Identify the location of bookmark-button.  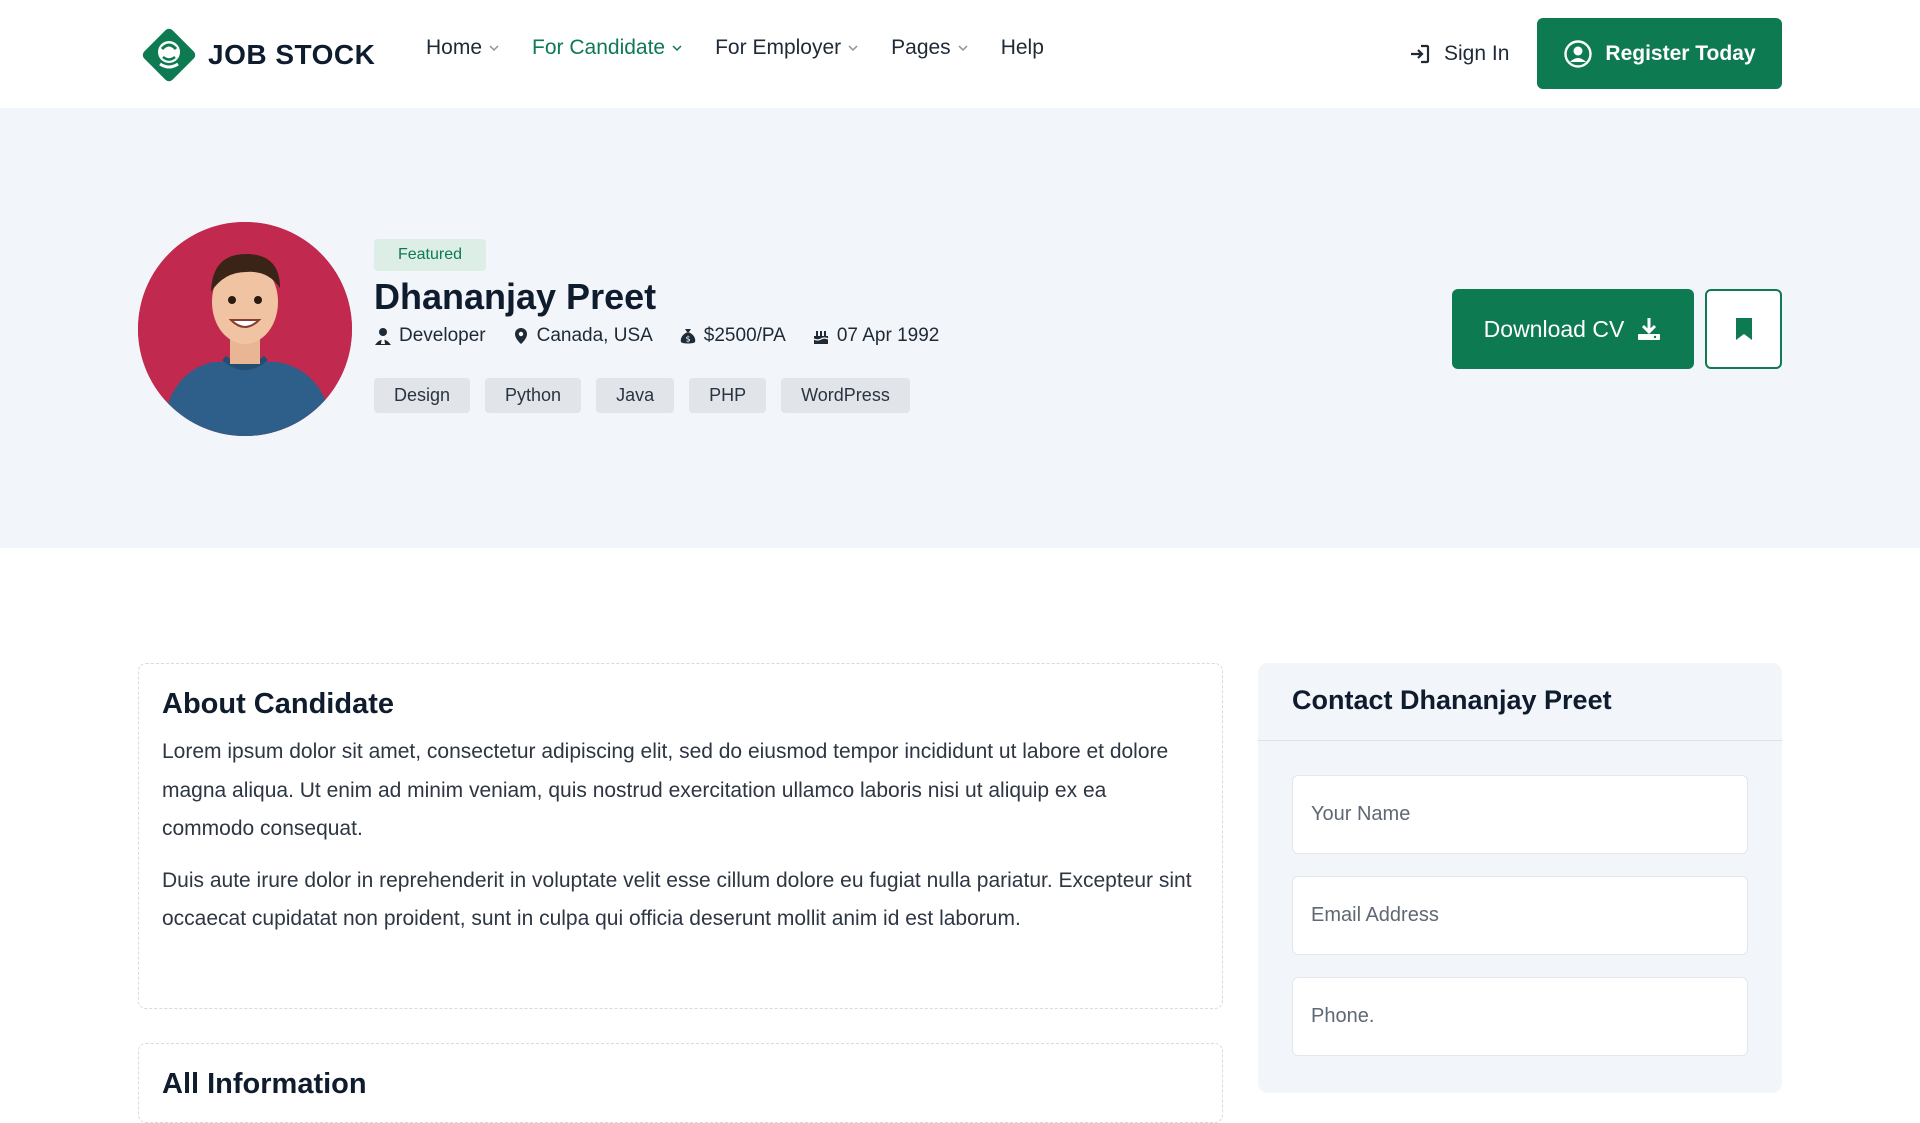
(1743, 329).